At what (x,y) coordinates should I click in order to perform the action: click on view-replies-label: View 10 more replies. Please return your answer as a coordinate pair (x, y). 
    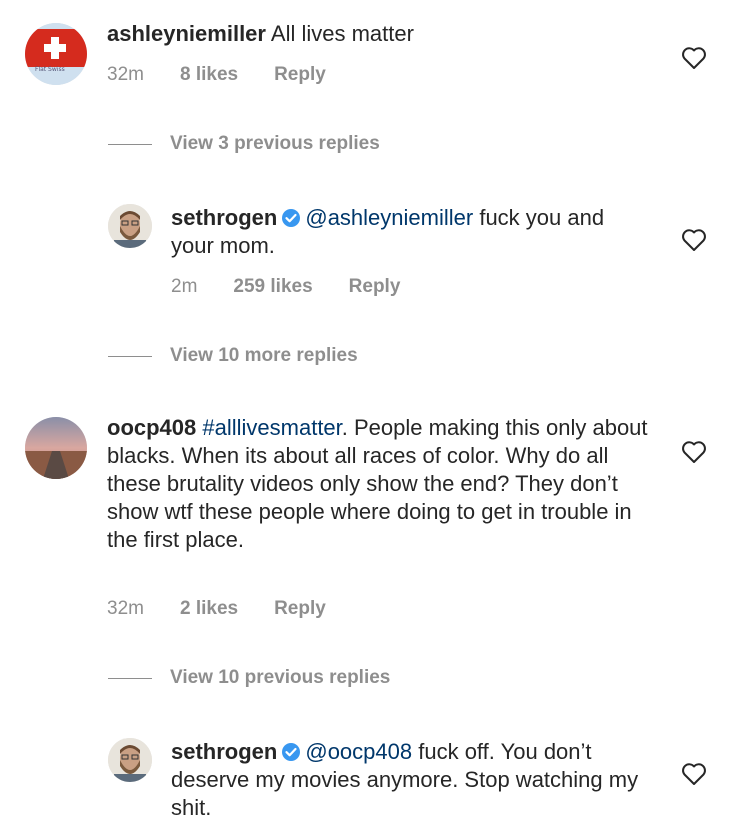
    Looking at the image, I should click on (264, 355).